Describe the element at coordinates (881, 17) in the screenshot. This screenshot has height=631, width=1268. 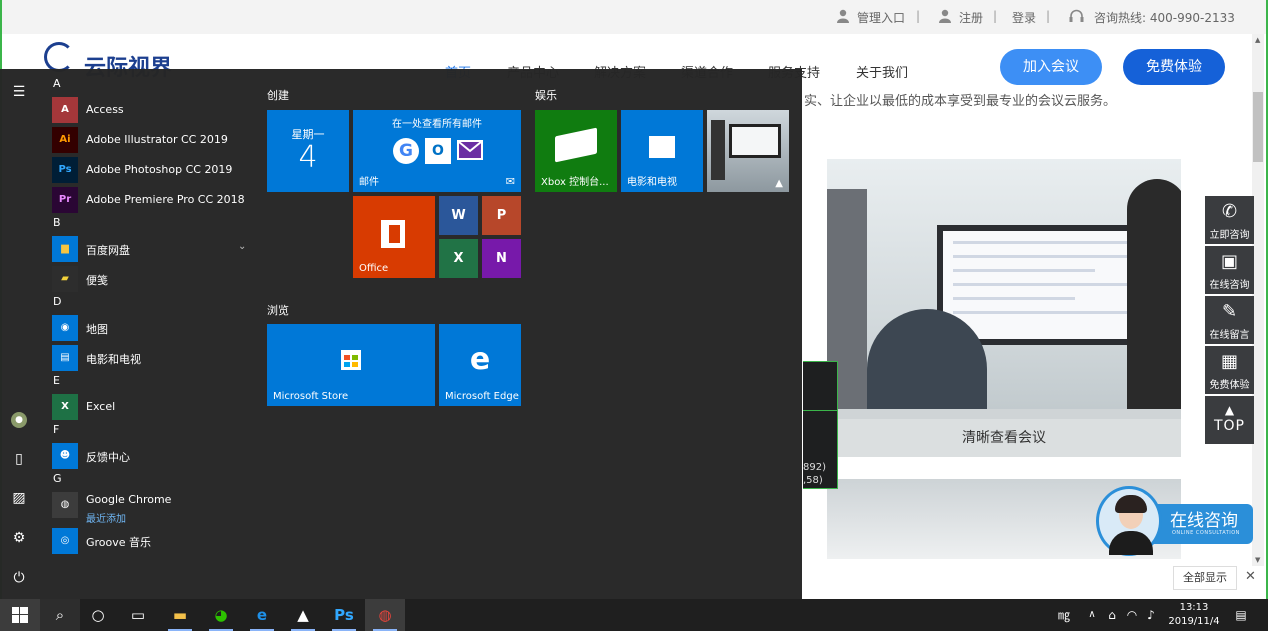
I see `admin-link: 管理入口` at that location.